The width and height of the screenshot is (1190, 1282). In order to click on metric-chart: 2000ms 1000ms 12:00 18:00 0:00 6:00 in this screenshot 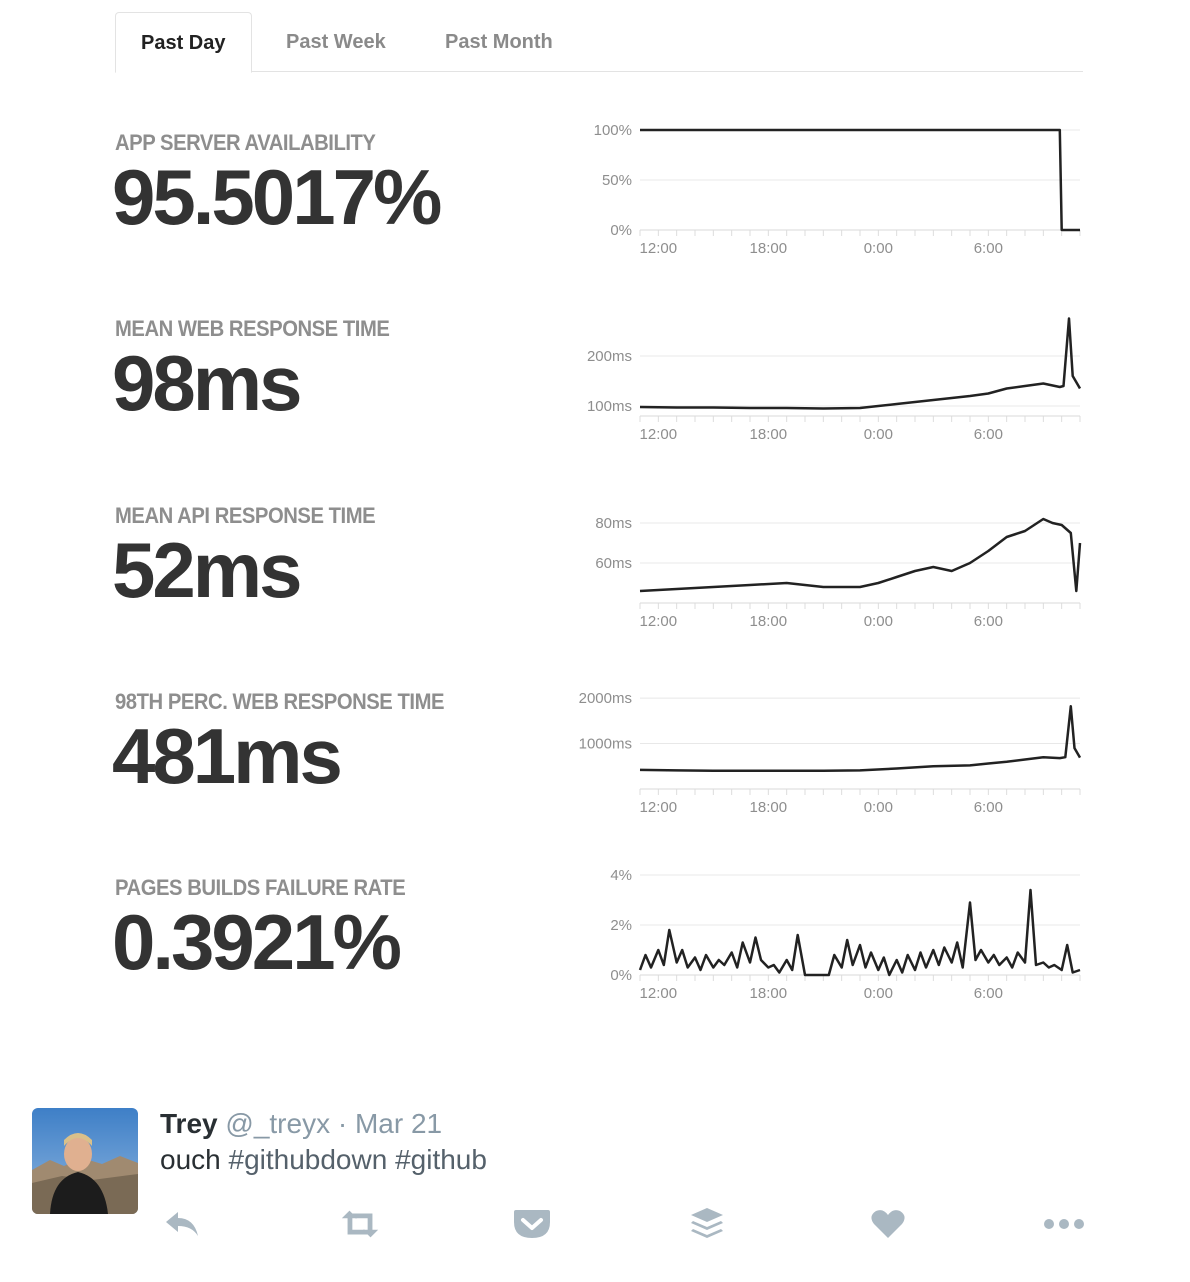, I will do `click(830, 744)`.